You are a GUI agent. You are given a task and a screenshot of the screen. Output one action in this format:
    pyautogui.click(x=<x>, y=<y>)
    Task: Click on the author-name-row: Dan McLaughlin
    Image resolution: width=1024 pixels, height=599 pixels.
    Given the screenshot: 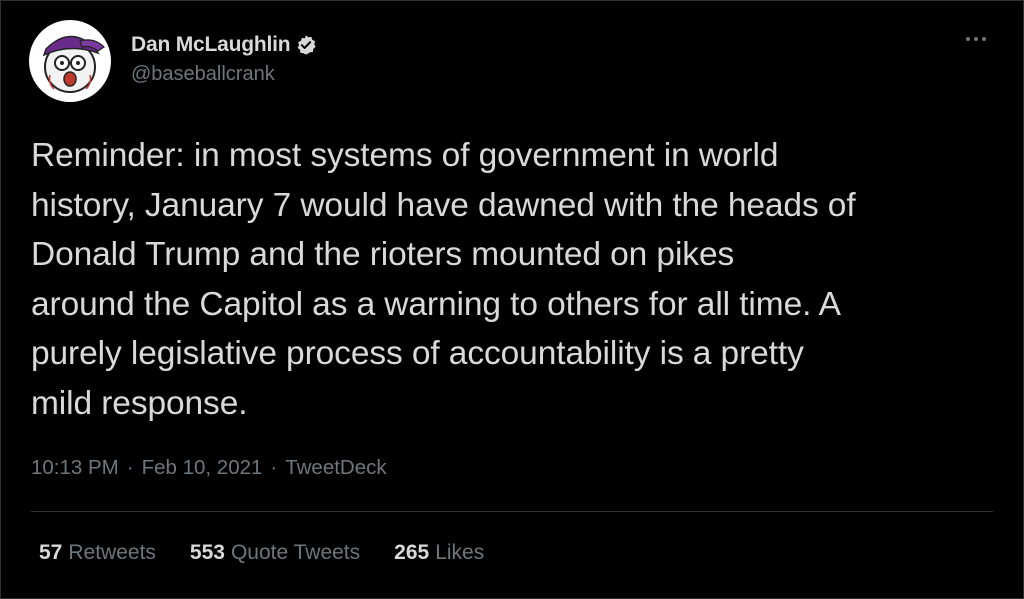 What is the action you would take?
    pyautogui.click(x=224, y=45)
    